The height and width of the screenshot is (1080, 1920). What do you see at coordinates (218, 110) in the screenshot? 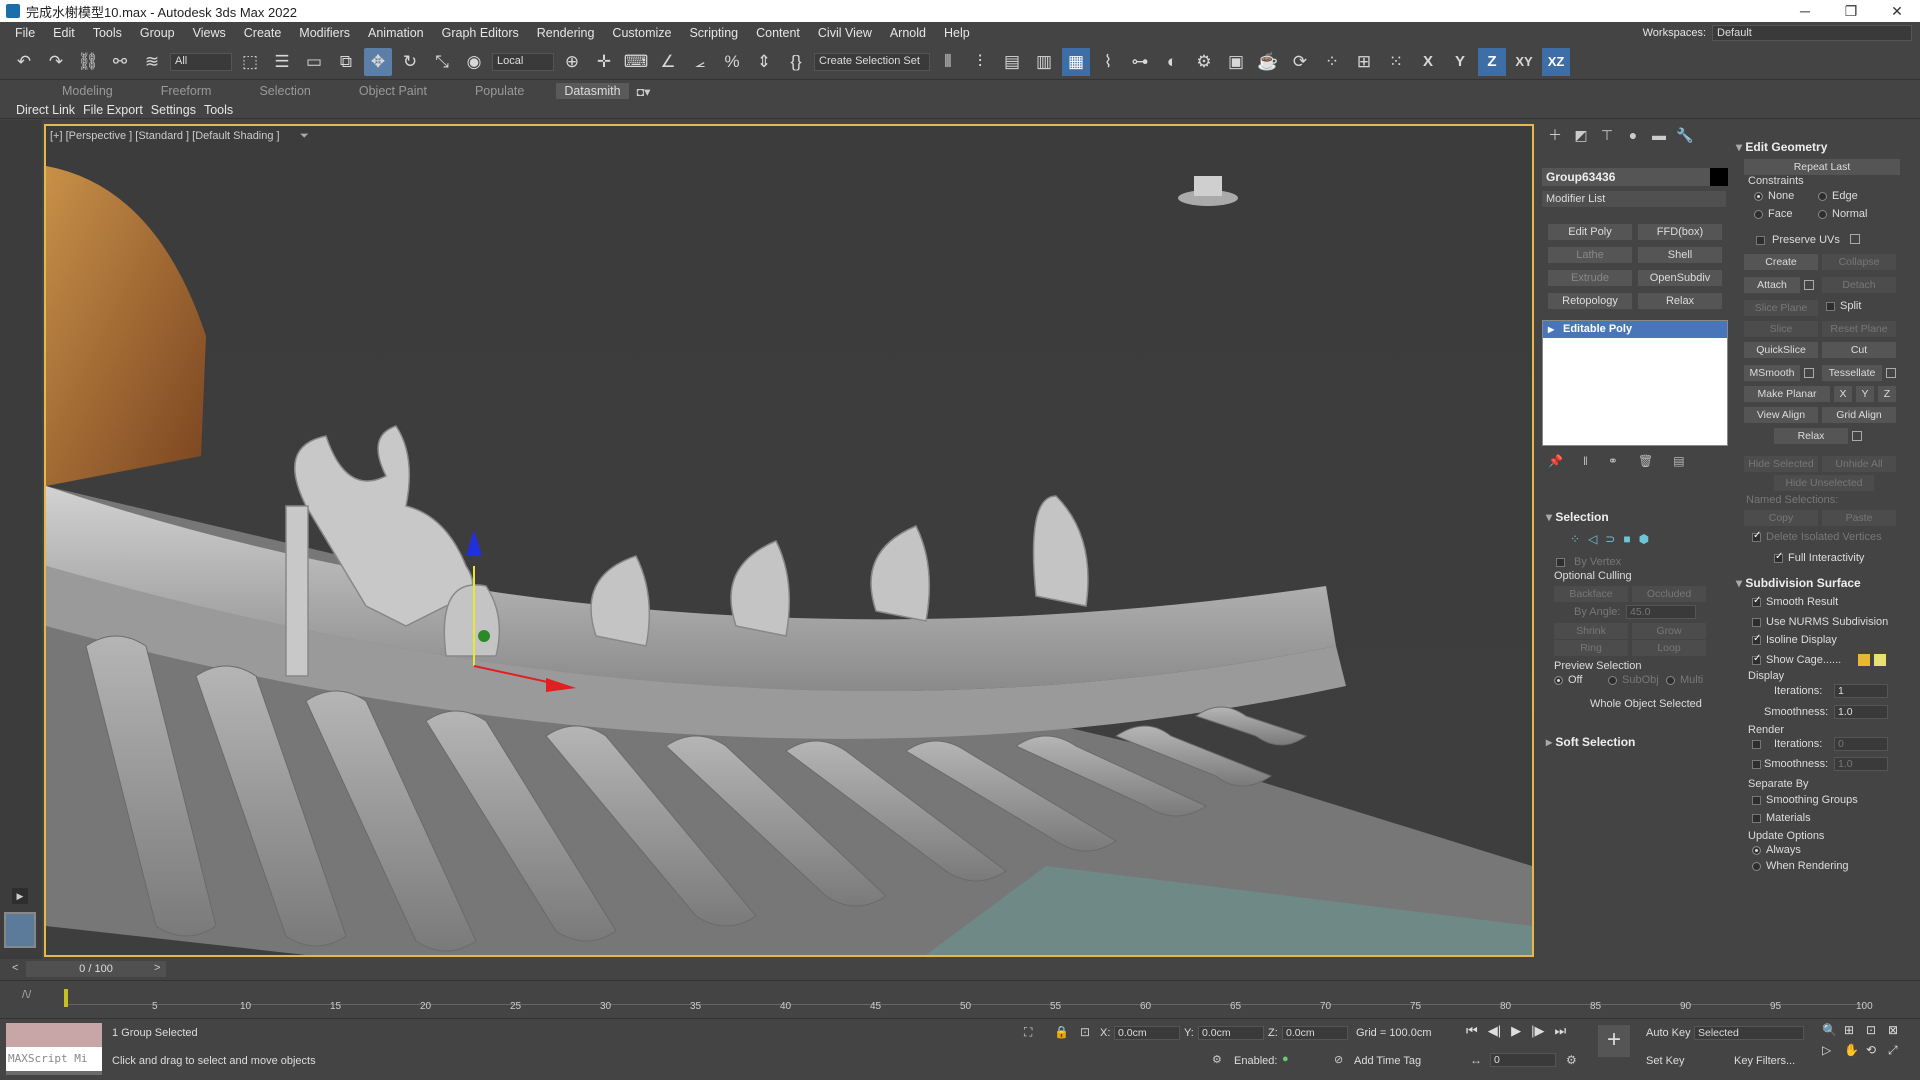
I see `subtab-tools: Tools` at bounding box center [218, 110].